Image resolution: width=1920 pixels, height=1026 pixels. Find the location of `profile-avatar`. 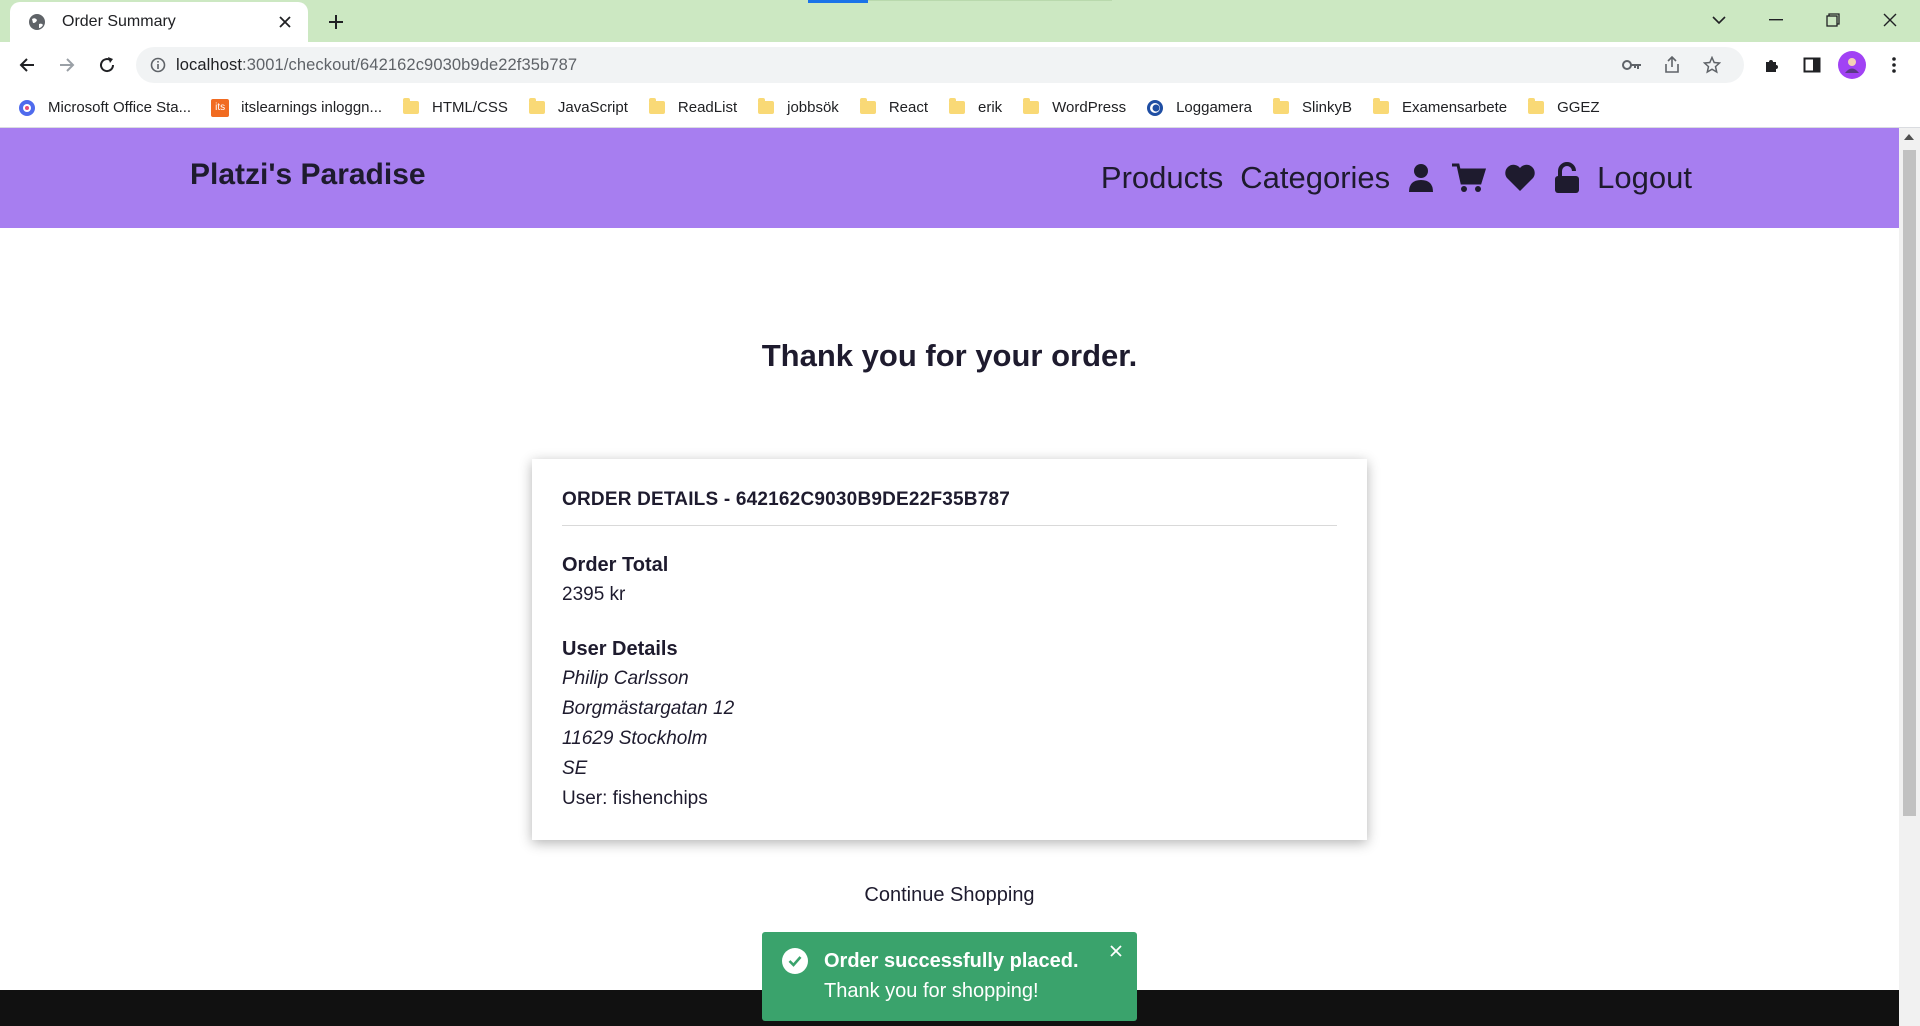

profile-avatar is located at coordinates (1852, 65).